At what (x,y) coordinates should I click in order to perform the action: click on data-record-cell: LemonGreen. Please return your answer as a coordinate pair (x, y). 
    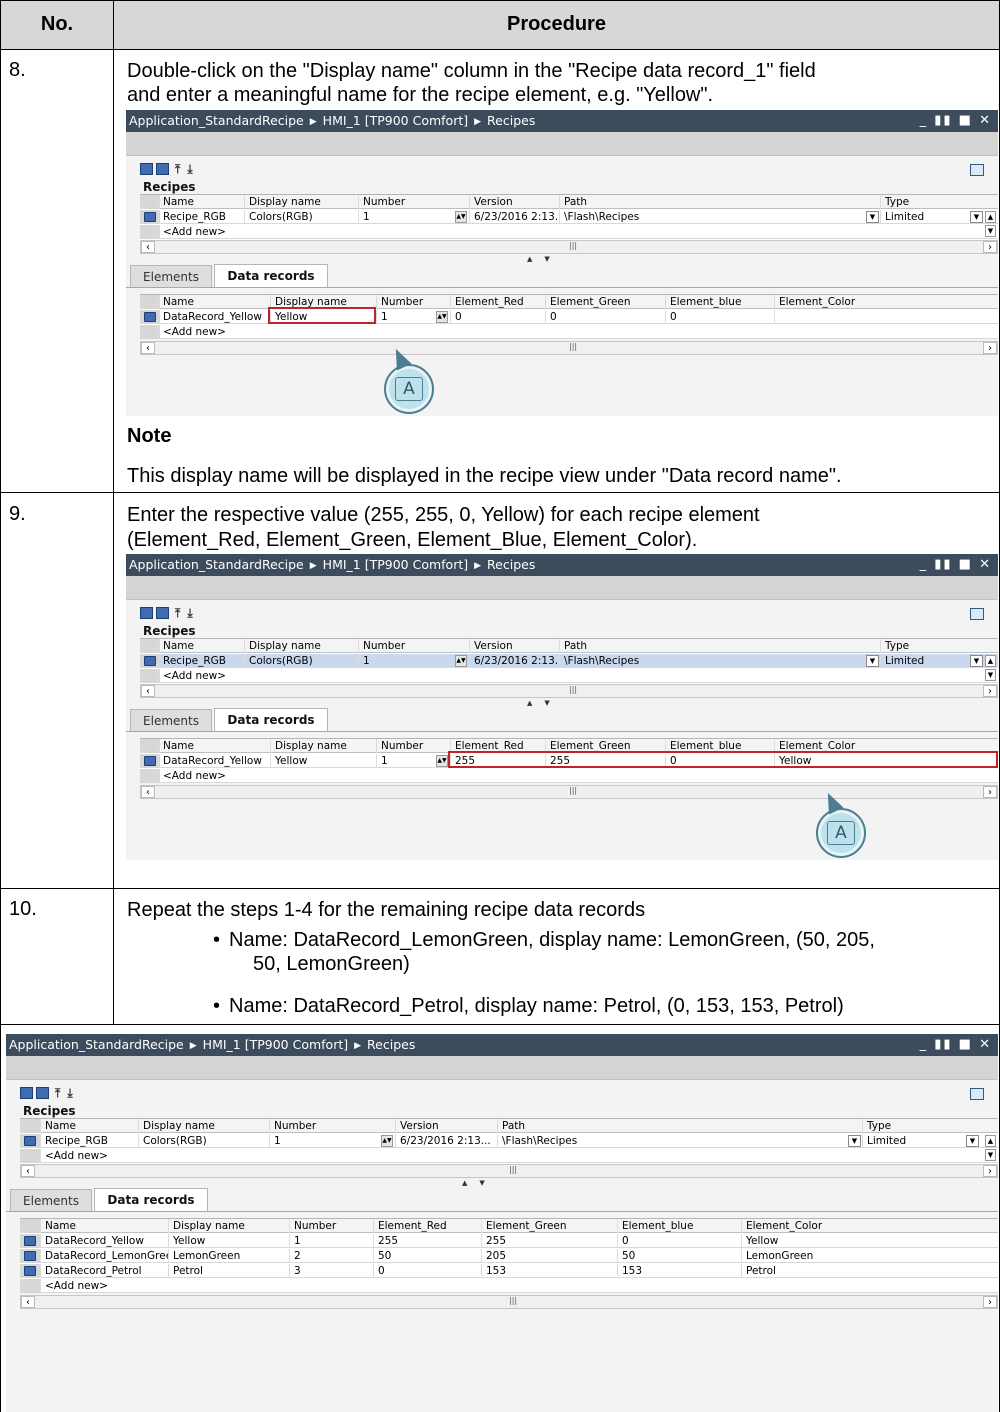
    Looking at the image, I should click on (228, 1256).